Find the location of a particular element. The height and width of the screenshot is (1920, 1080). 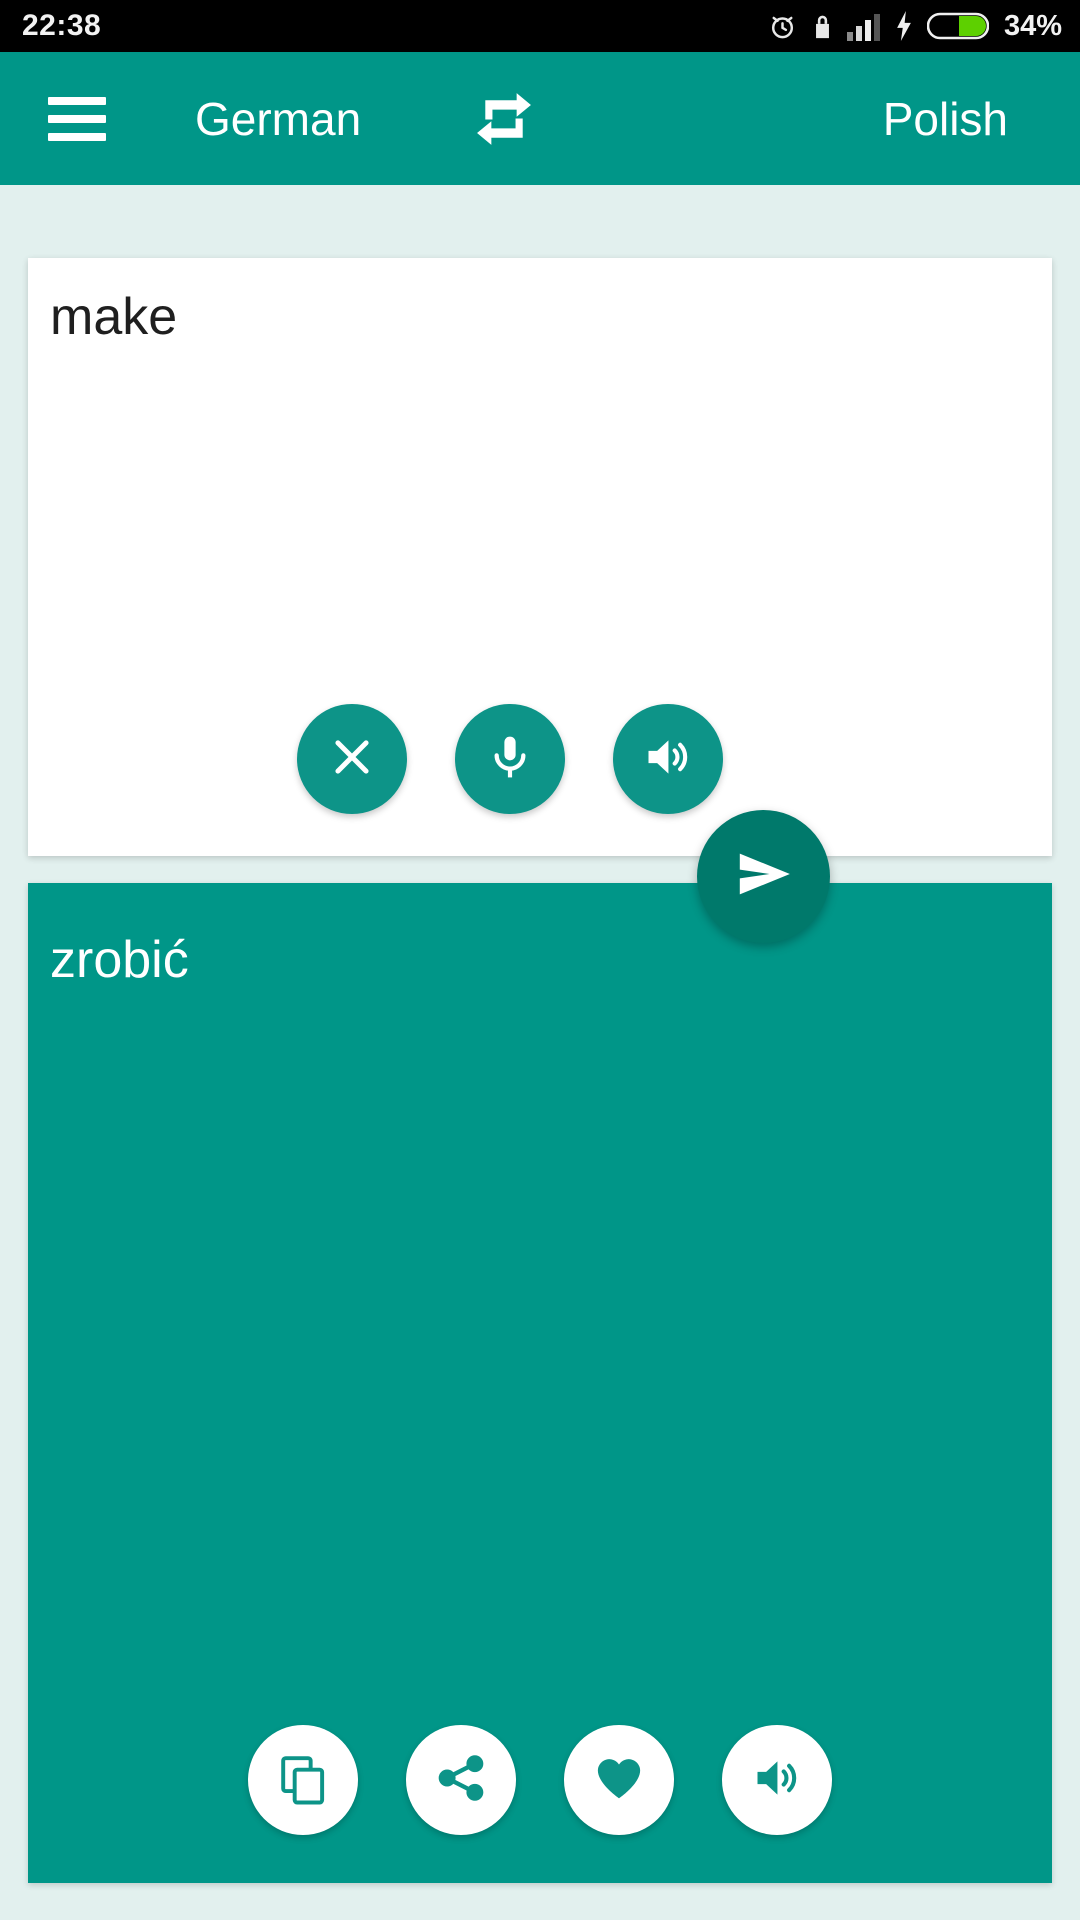

alarm-icon is located at coordinates (782, 26).